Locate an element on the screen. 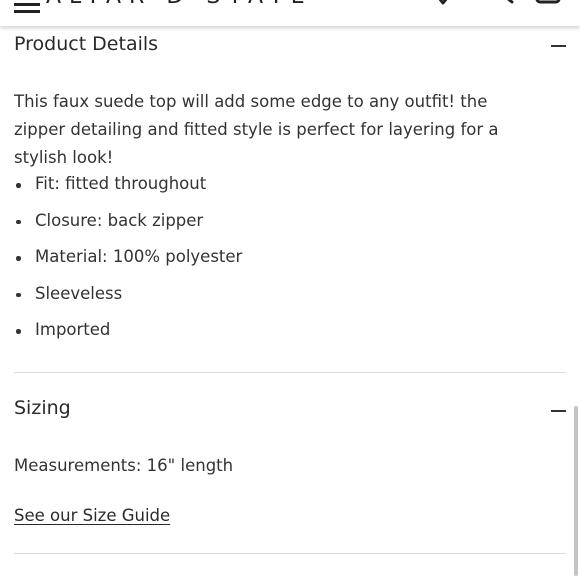 The image size is (580, 580). bag-icon is located at coordinates (548, 6).